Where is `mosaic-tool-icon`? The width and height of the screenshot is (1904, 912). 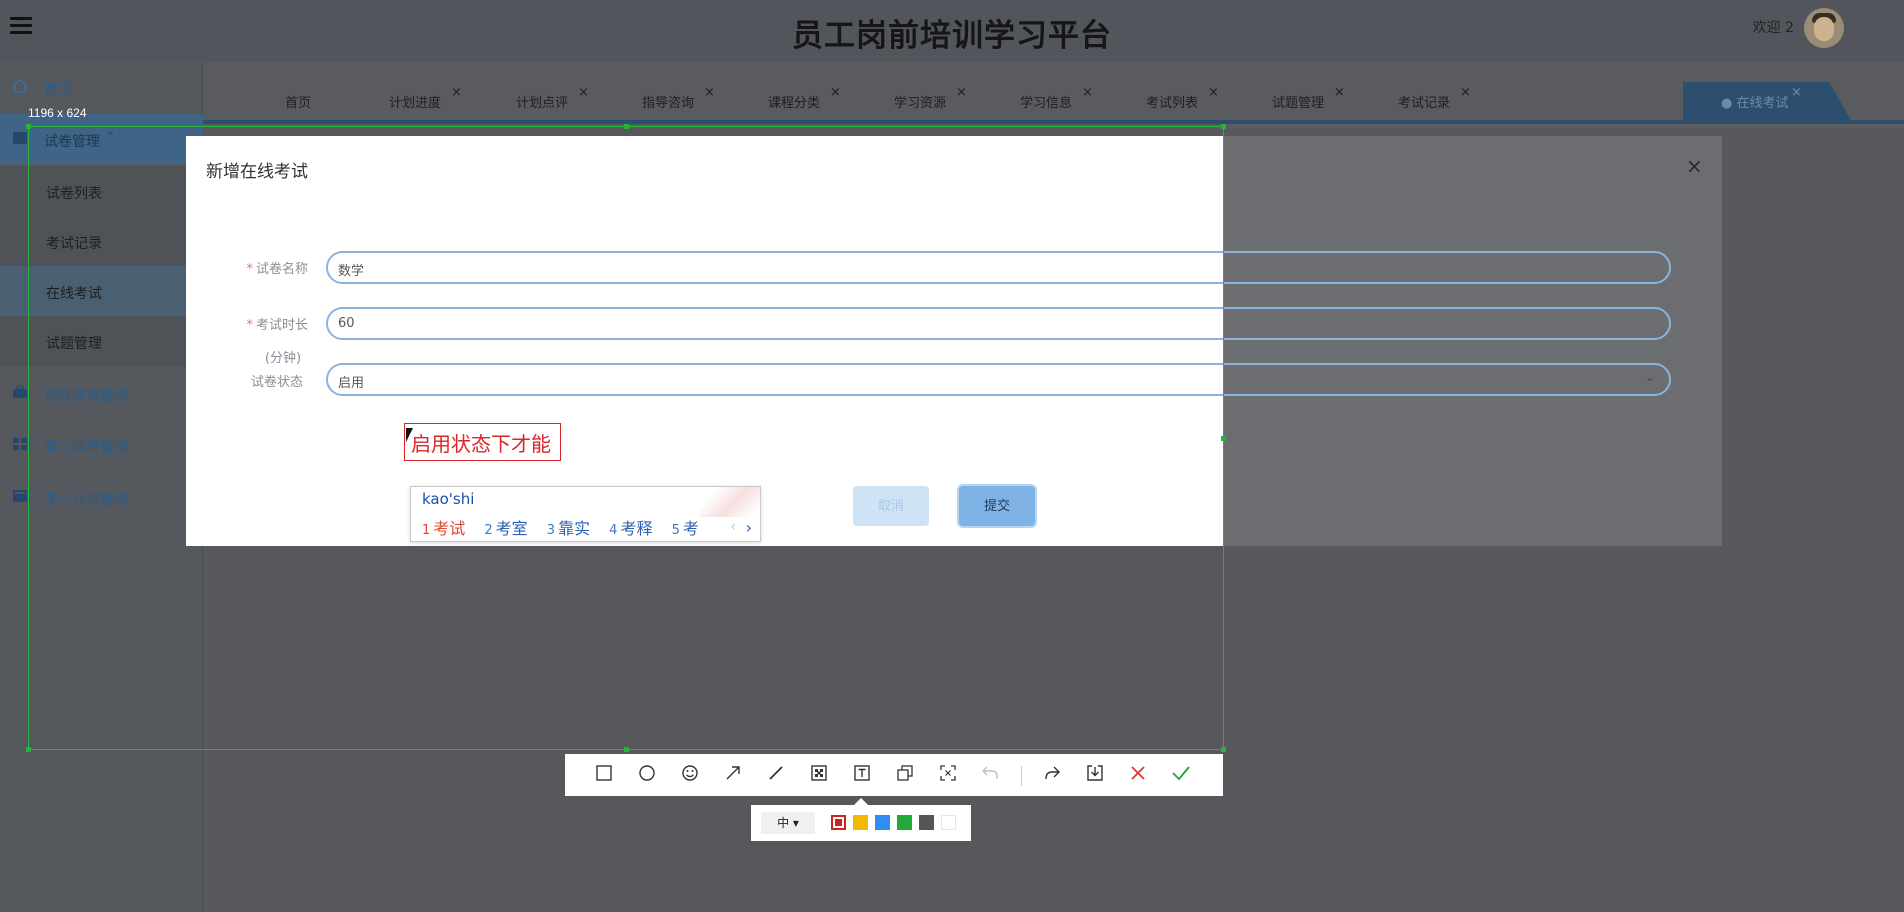 mosaic-tool-icon is located at coordinates (819, 775).